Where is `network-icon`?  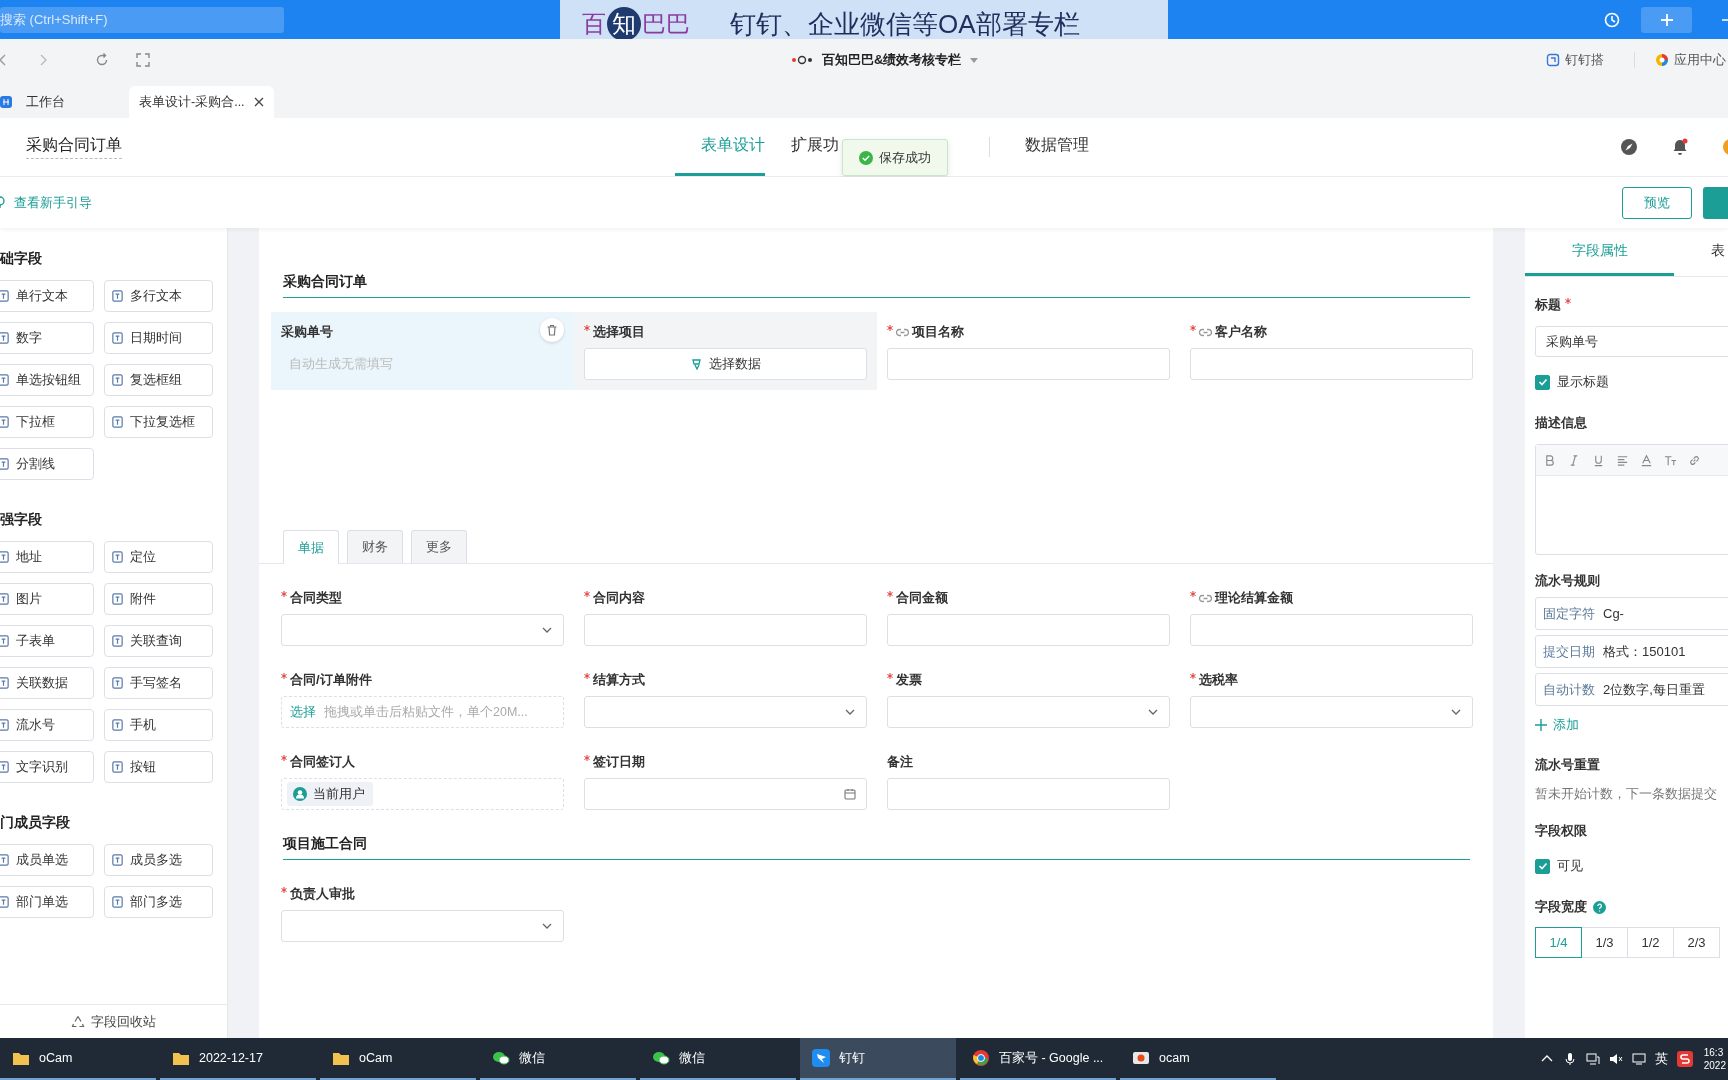 network-icon is located at coordinates (1592, 1059).